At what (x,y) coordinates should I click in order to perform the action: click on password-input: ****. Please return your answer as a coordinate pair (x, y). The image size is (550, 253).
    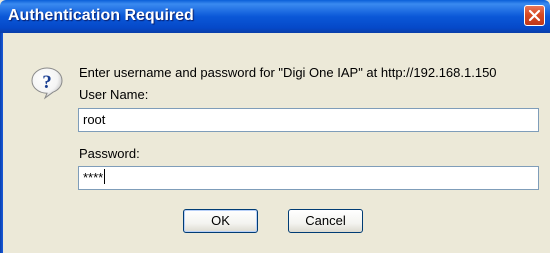
    Looking at the image, I should click on (308, 178).